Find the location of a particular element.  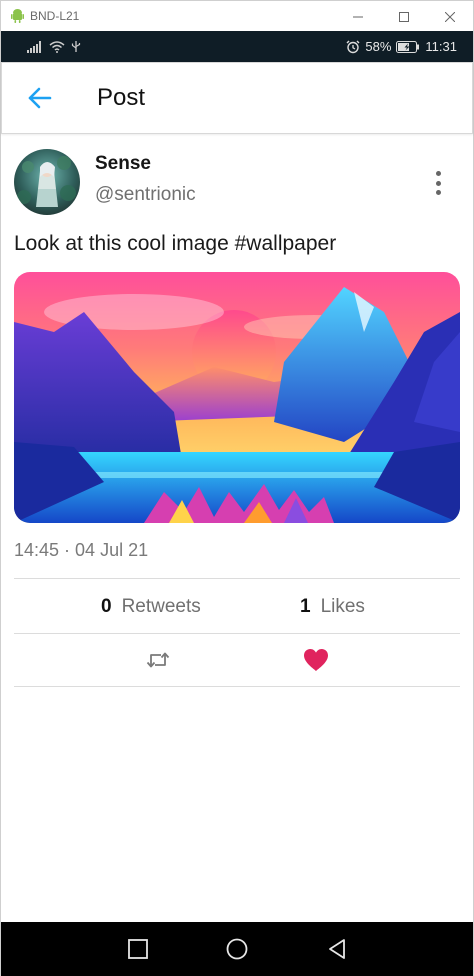

circle-home-icon is located at coordinates (237, 949).